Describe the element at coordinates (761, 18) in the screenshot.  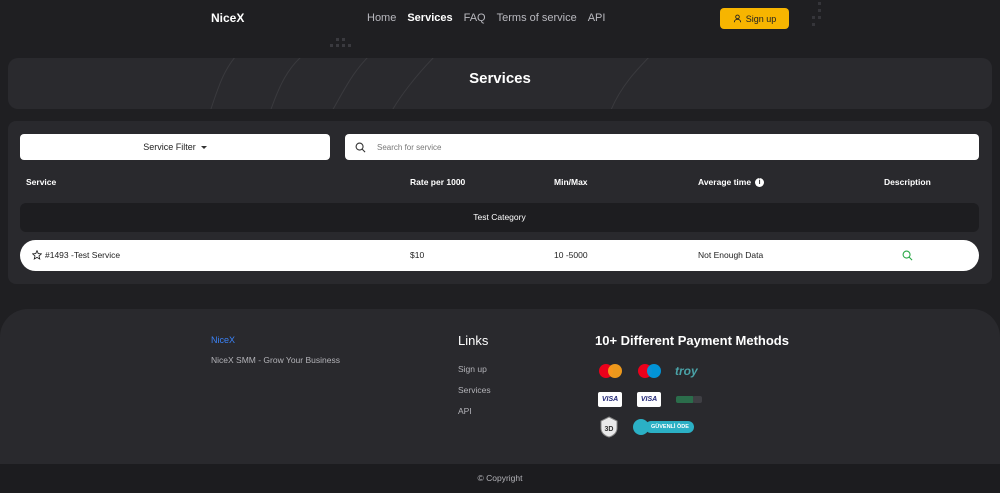
I see `signup-label: Sign up` at that location.